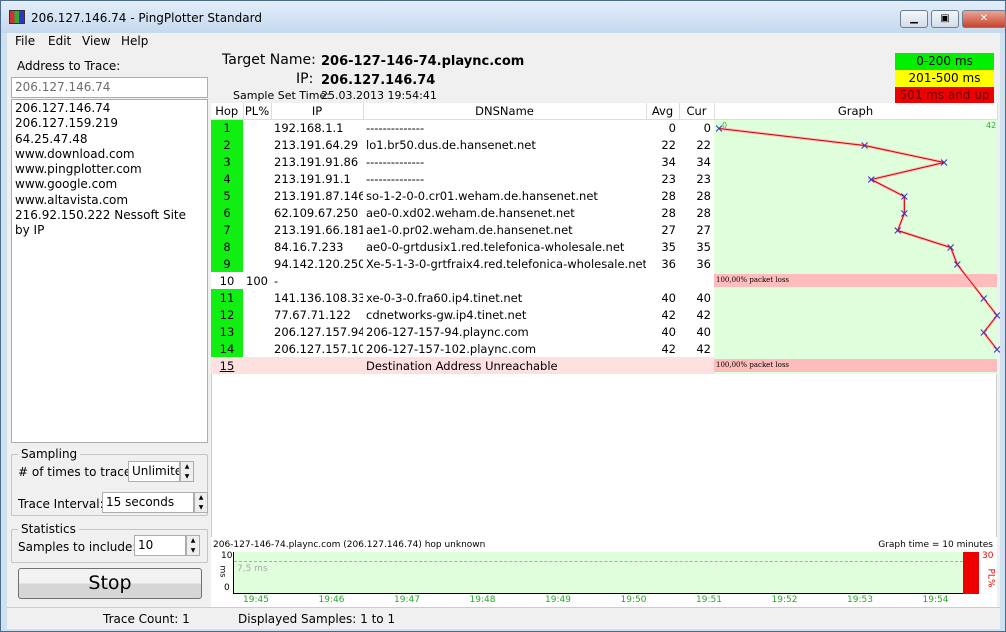  What do you see at coordinates (709, 600) in the screenshot?
I see `x-tick-label: 19:51` at bounding box center [709, 600].